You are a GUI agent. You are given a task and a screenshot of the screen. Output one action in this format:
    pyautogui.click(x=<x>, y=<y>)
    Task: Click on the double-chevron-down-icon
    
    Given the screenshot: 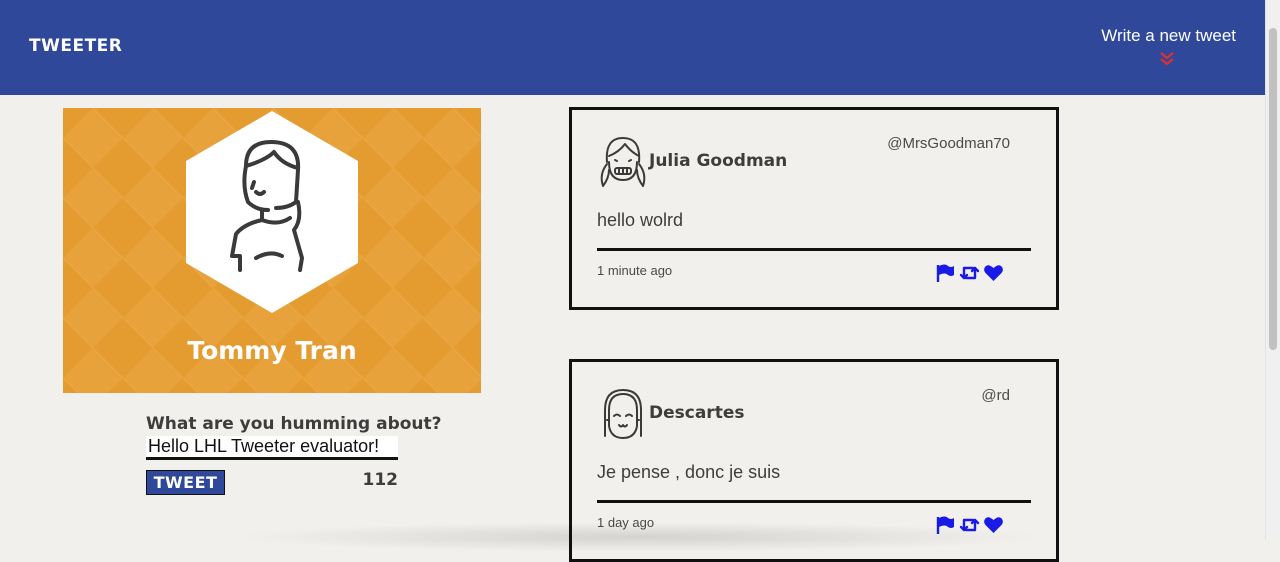 What is the action you would take?
    pyautogui.click(x=1167, y=59)
    